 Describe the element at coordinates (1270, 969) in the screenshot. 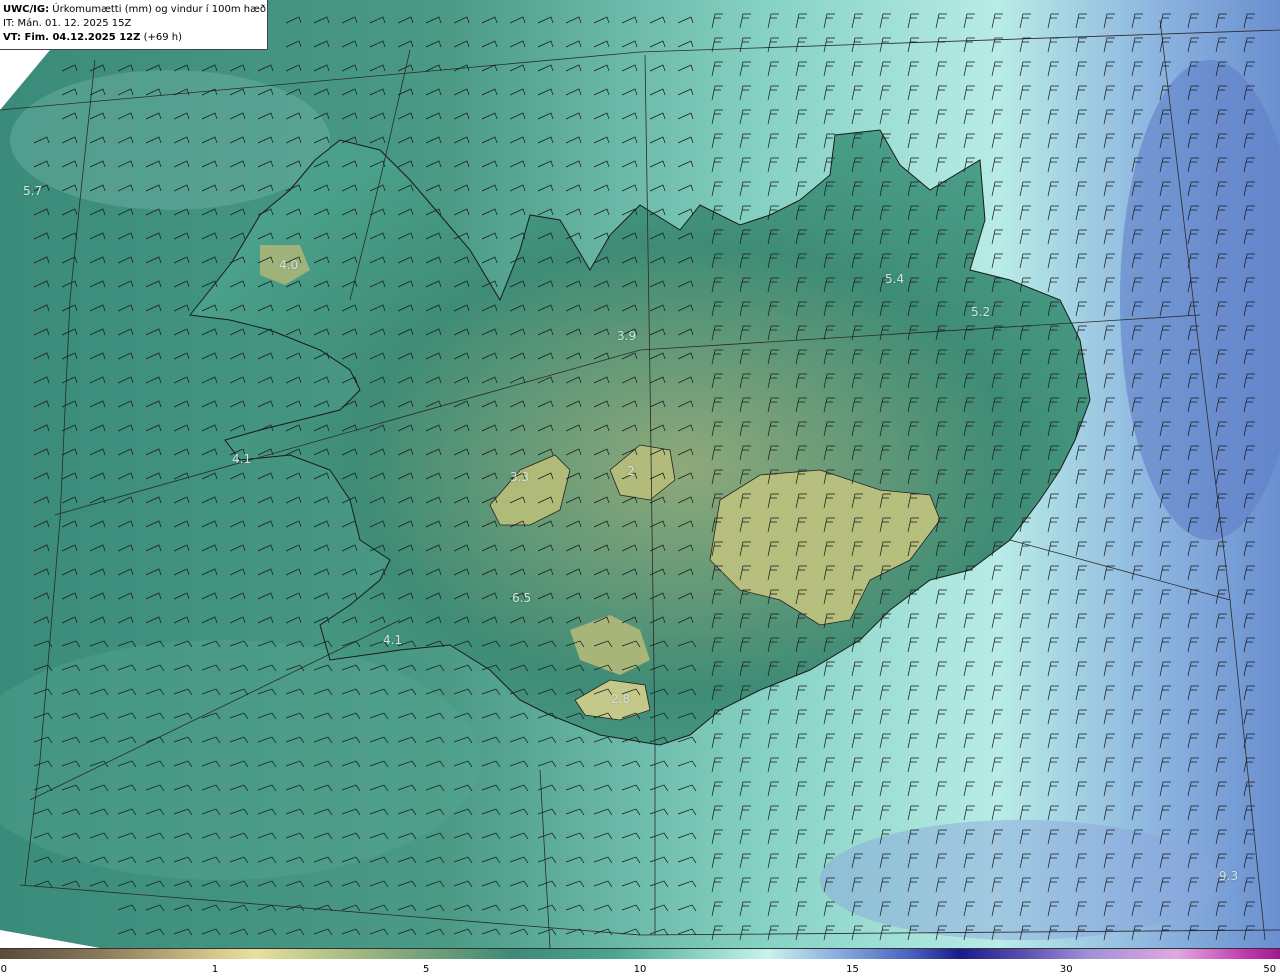

I see `colorbar-tick-label: 50` at that location.